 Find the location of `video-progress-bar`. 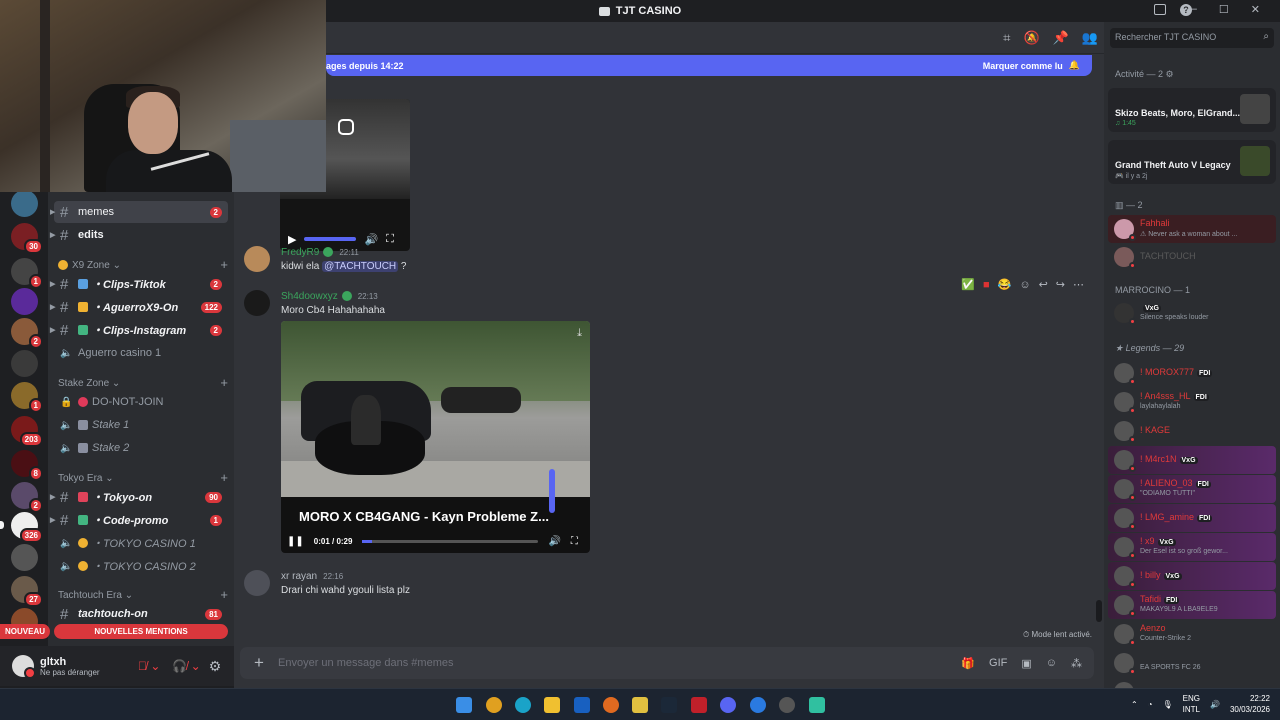

video-progress-bar is located at coordinates (450, 541).